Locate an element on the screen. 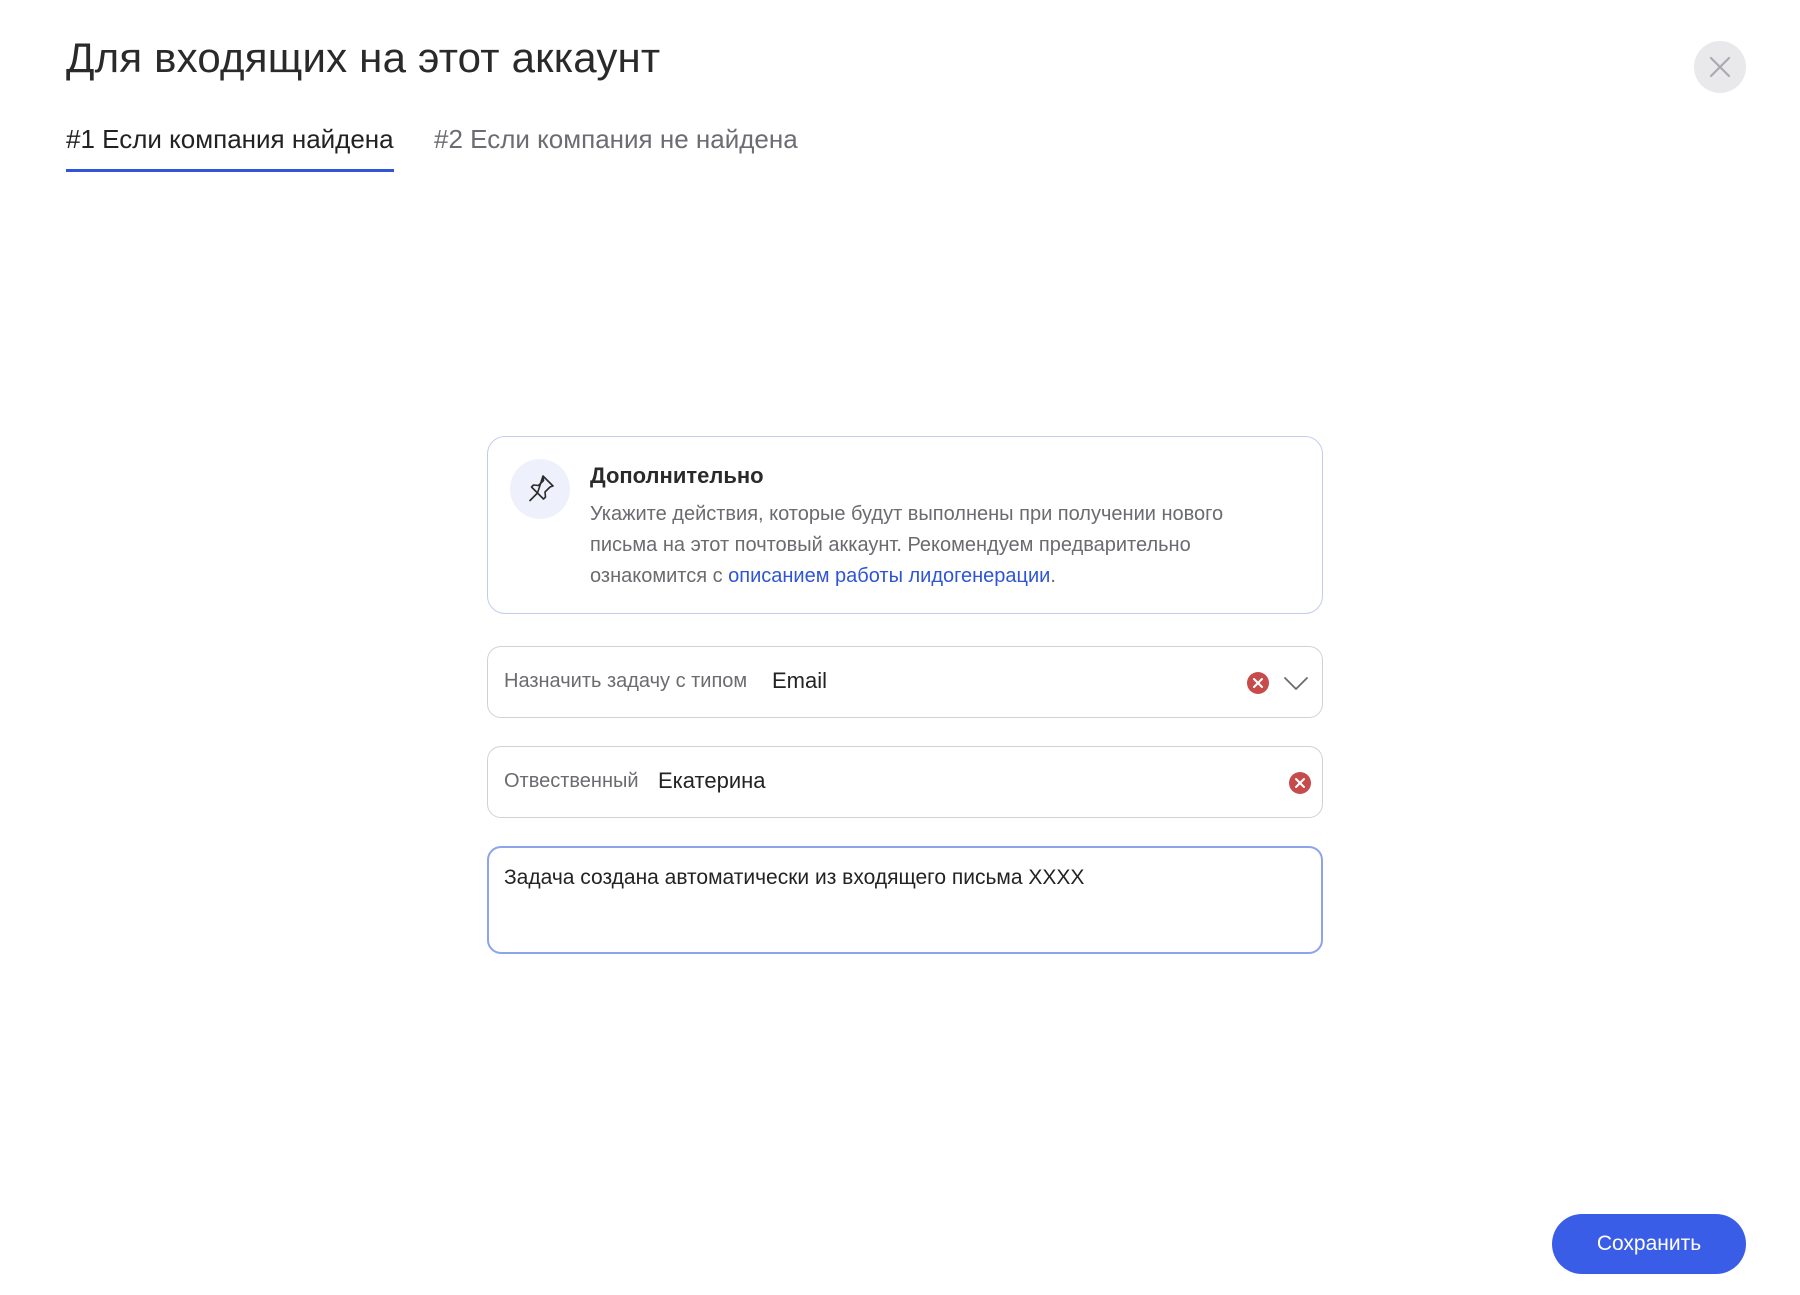 The height and width of the screenshot is (1295, 1800). close-button is located at coordinates (1720, 67).